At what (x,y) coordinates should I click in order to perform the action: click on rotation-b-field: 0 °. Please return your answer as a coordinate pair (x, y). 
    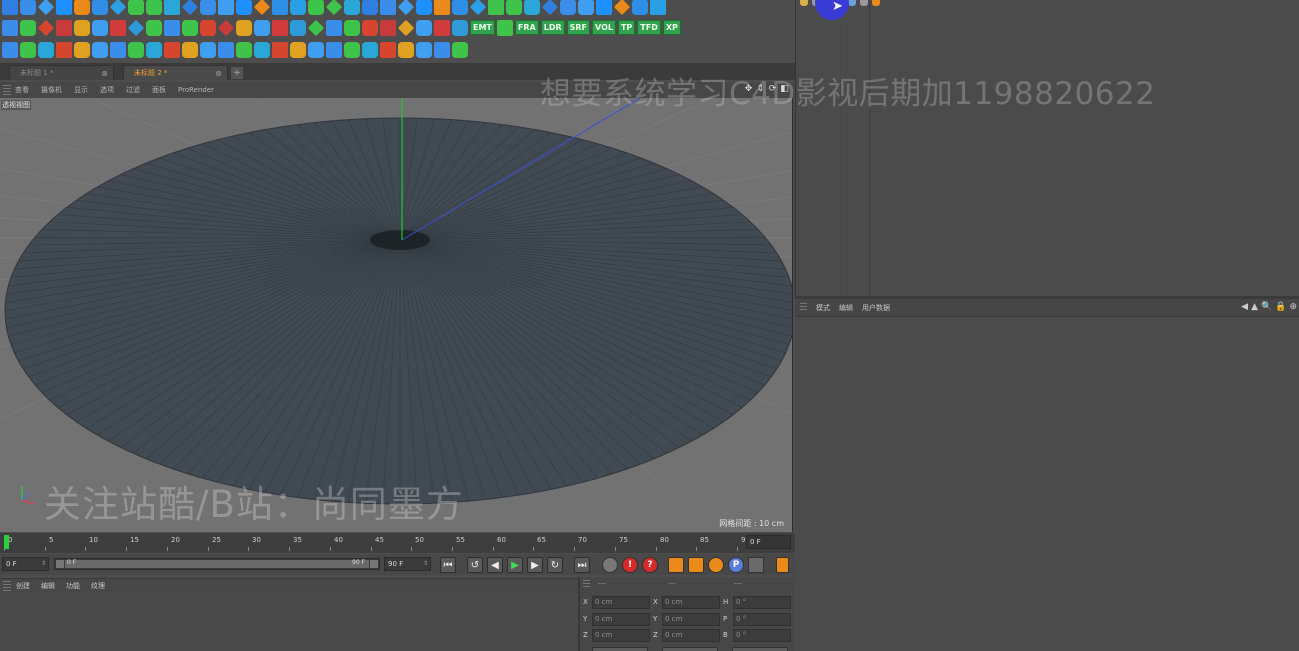
    Looking at the image, I should click on (762, 635).